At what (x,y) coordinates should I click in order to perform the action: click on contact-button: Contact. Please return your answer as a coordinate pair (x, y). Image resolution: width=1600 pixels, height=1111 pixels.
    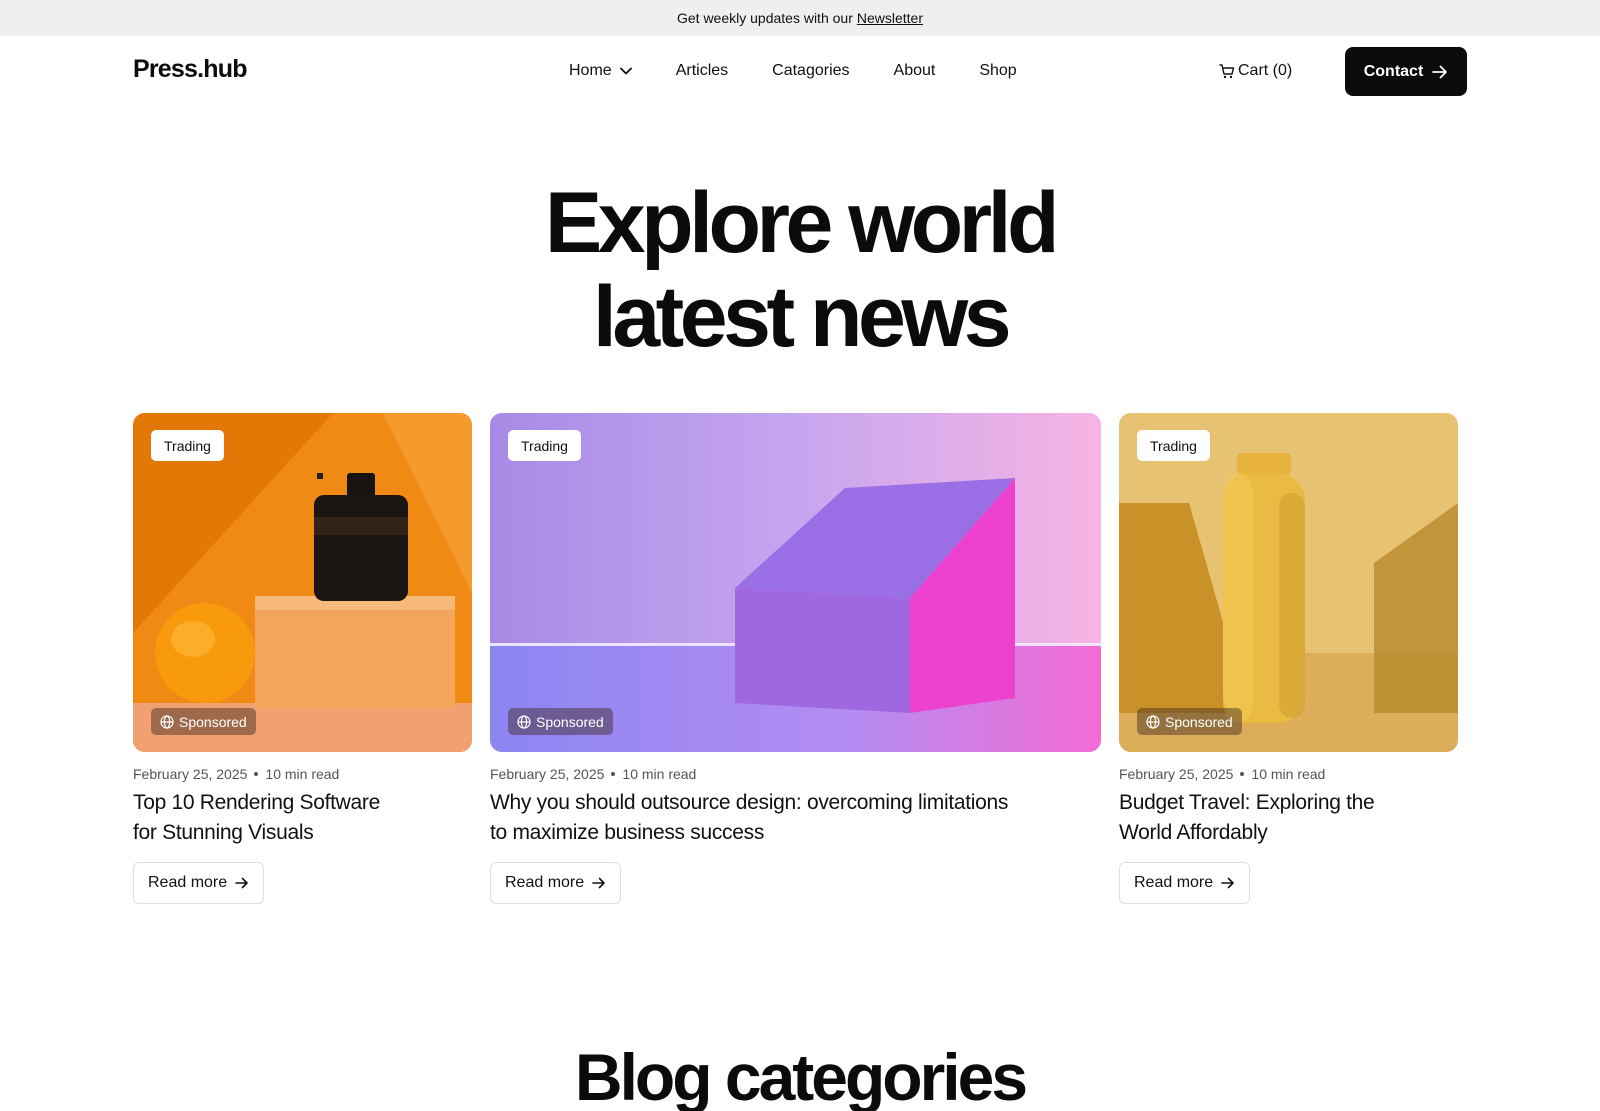
    Looking at the image, I should click on (1406, 71).